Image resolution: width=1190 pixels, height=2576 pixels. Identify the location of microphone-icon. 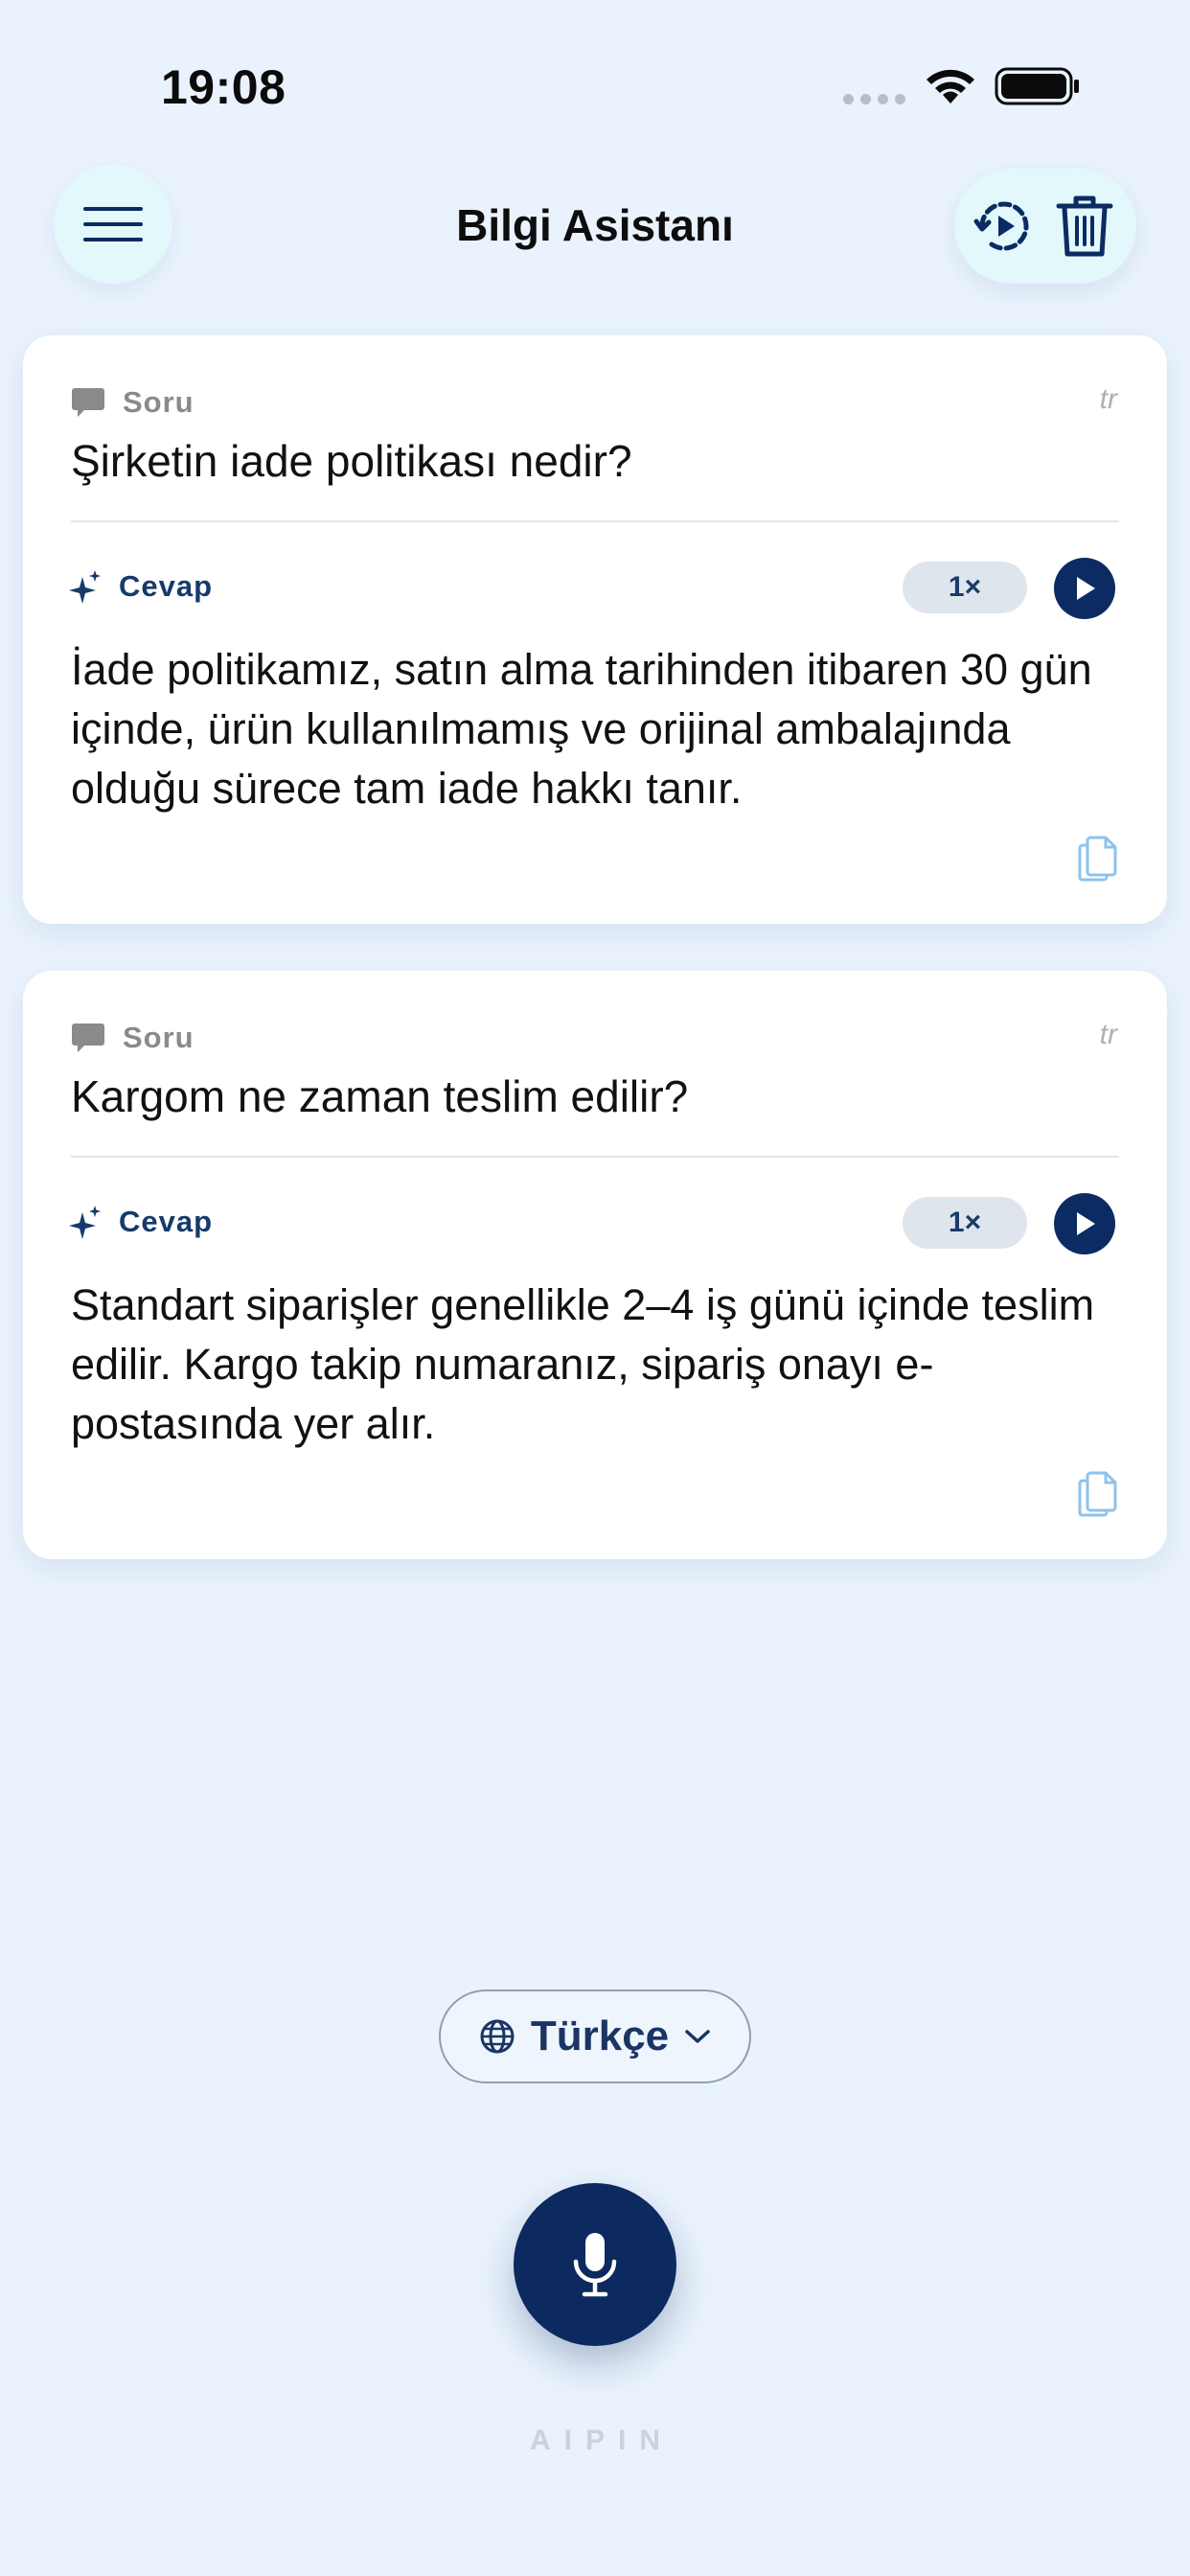
(595, 2265).